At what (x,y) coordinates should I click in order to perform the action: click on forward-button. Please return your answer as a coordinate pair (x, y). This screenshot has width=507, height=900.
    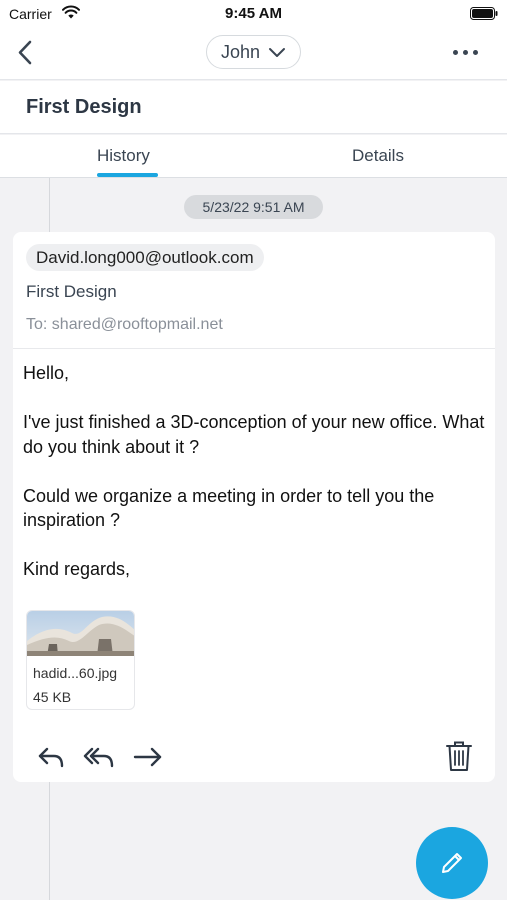
    Looking at the image, I should click on (148, 757).